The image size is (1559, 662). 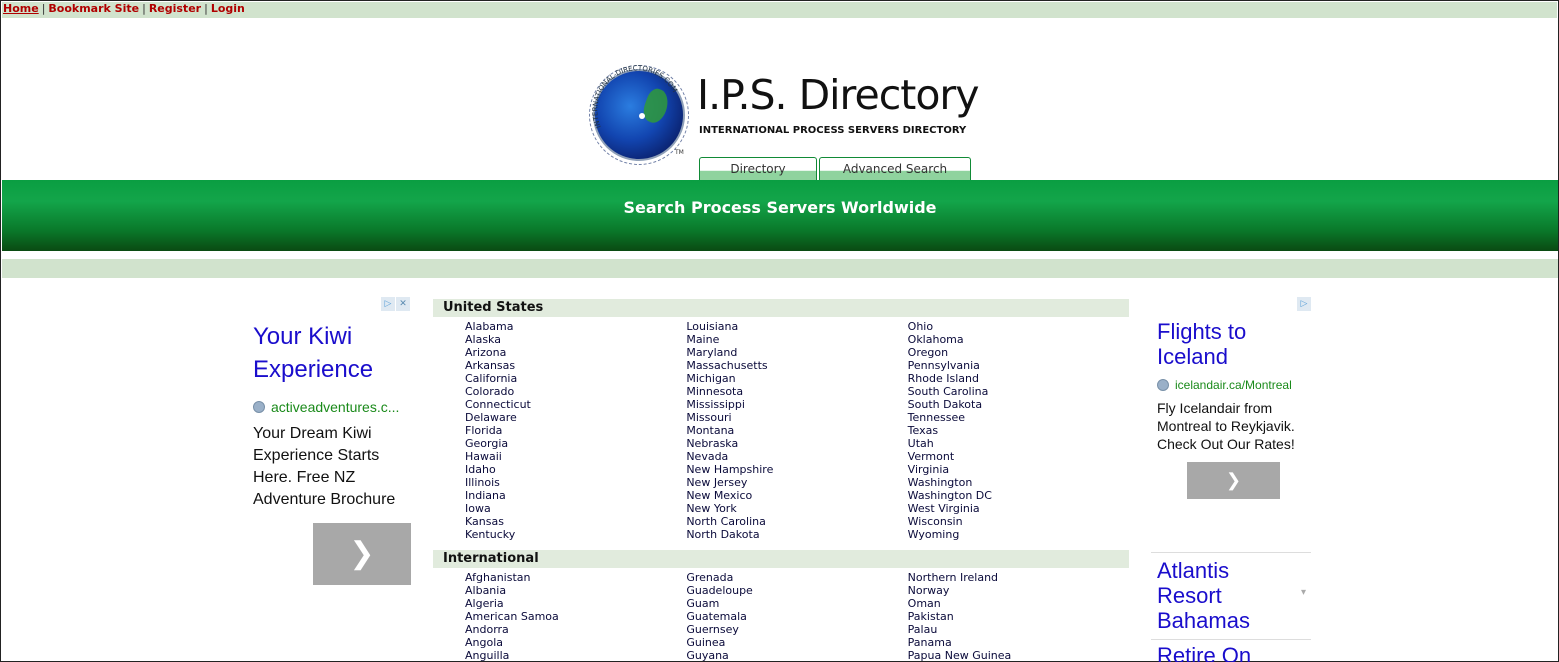 What do you see at coordinates (1224, 385) in the screenshot?
I see `ad-url: icelandair.ca/Montreal` at bounding box center [1224, 385].